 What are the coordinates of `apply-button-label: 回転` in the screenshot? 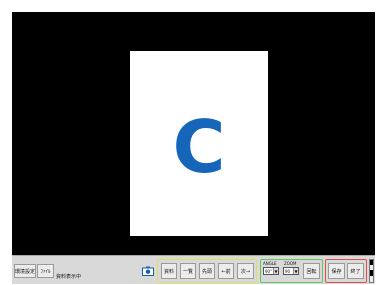 It's located at (311, 271).